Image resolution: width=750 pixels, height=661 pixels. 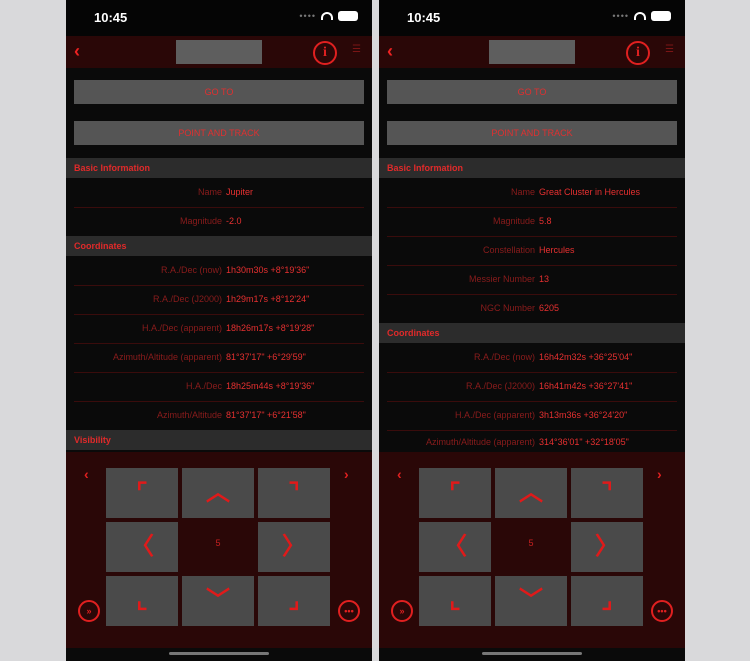 I want to click on row-value: Hercules, so click(x=557, y=250).